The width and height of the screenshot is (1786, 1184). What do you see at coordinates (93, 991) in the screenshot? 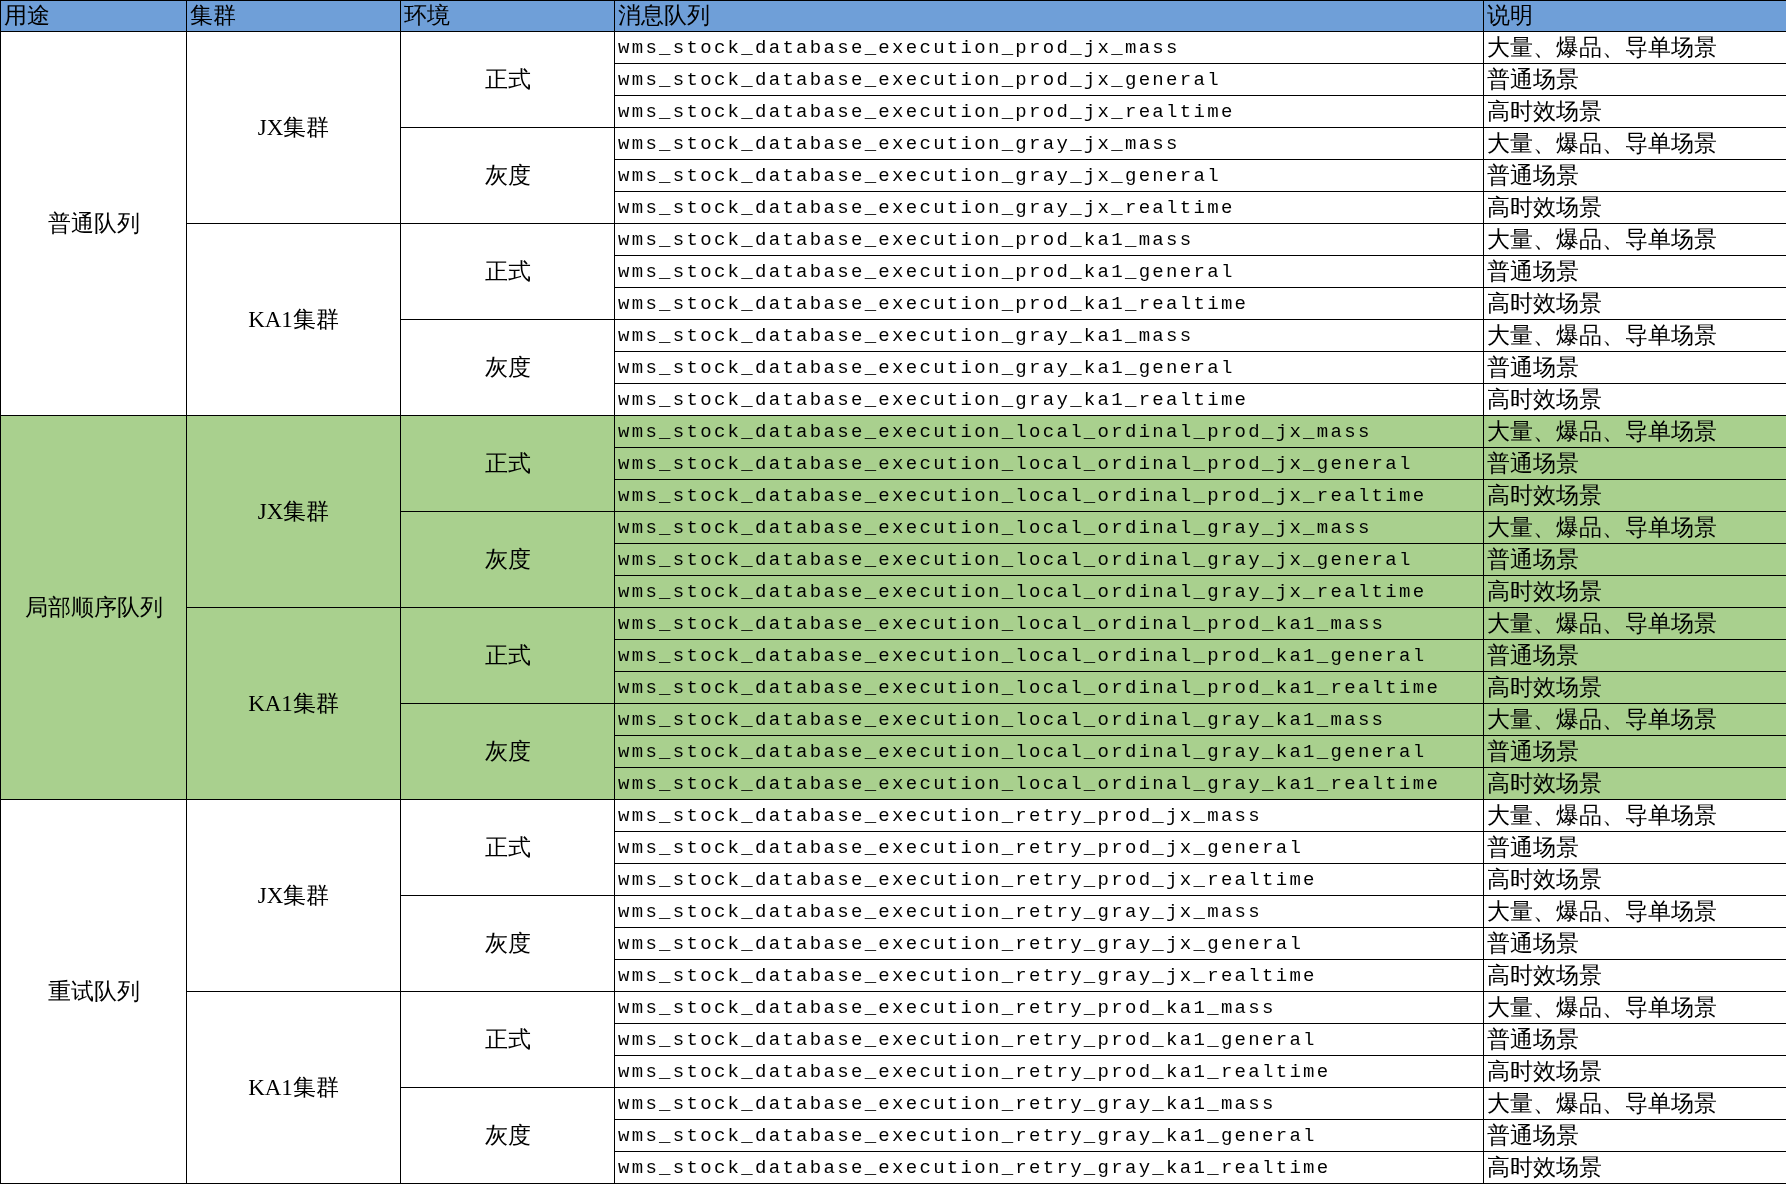
I see `purpose-cell: 重试队列` at bounding box center [93, 991].